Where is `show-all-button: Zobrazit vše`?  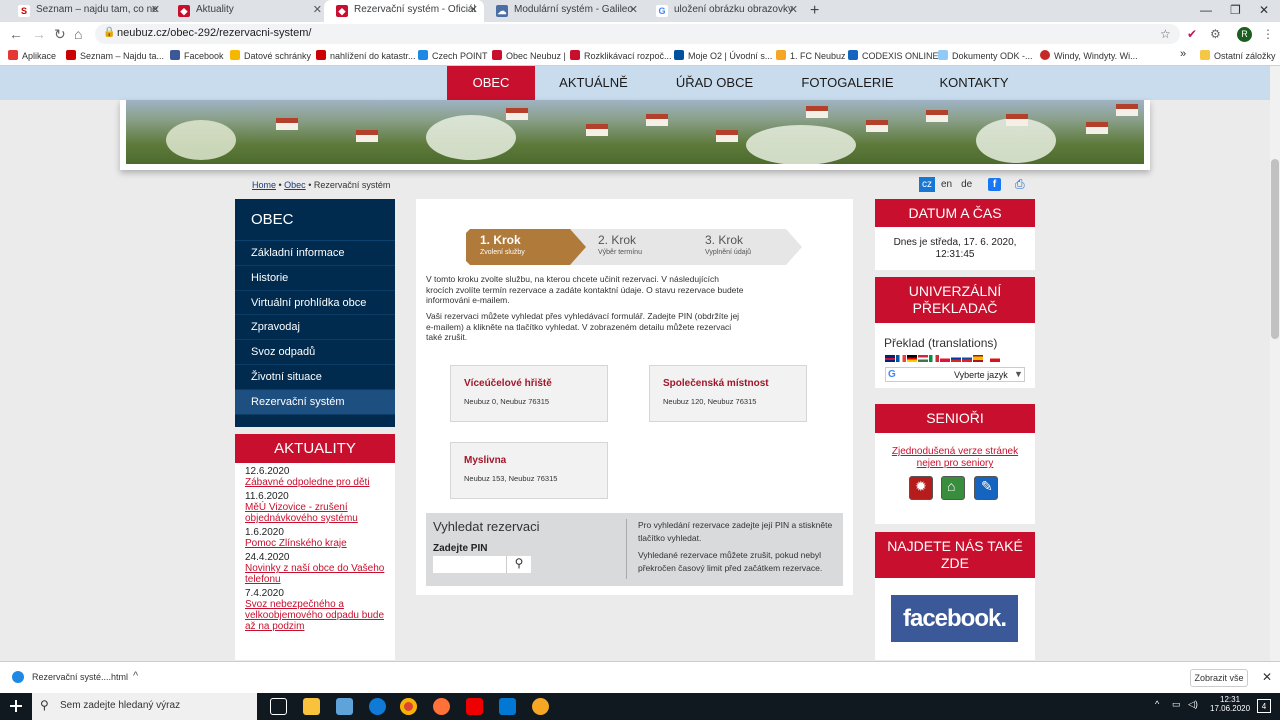
show-all-button: Zobrazit vše is located at coordinates (1219, 678).